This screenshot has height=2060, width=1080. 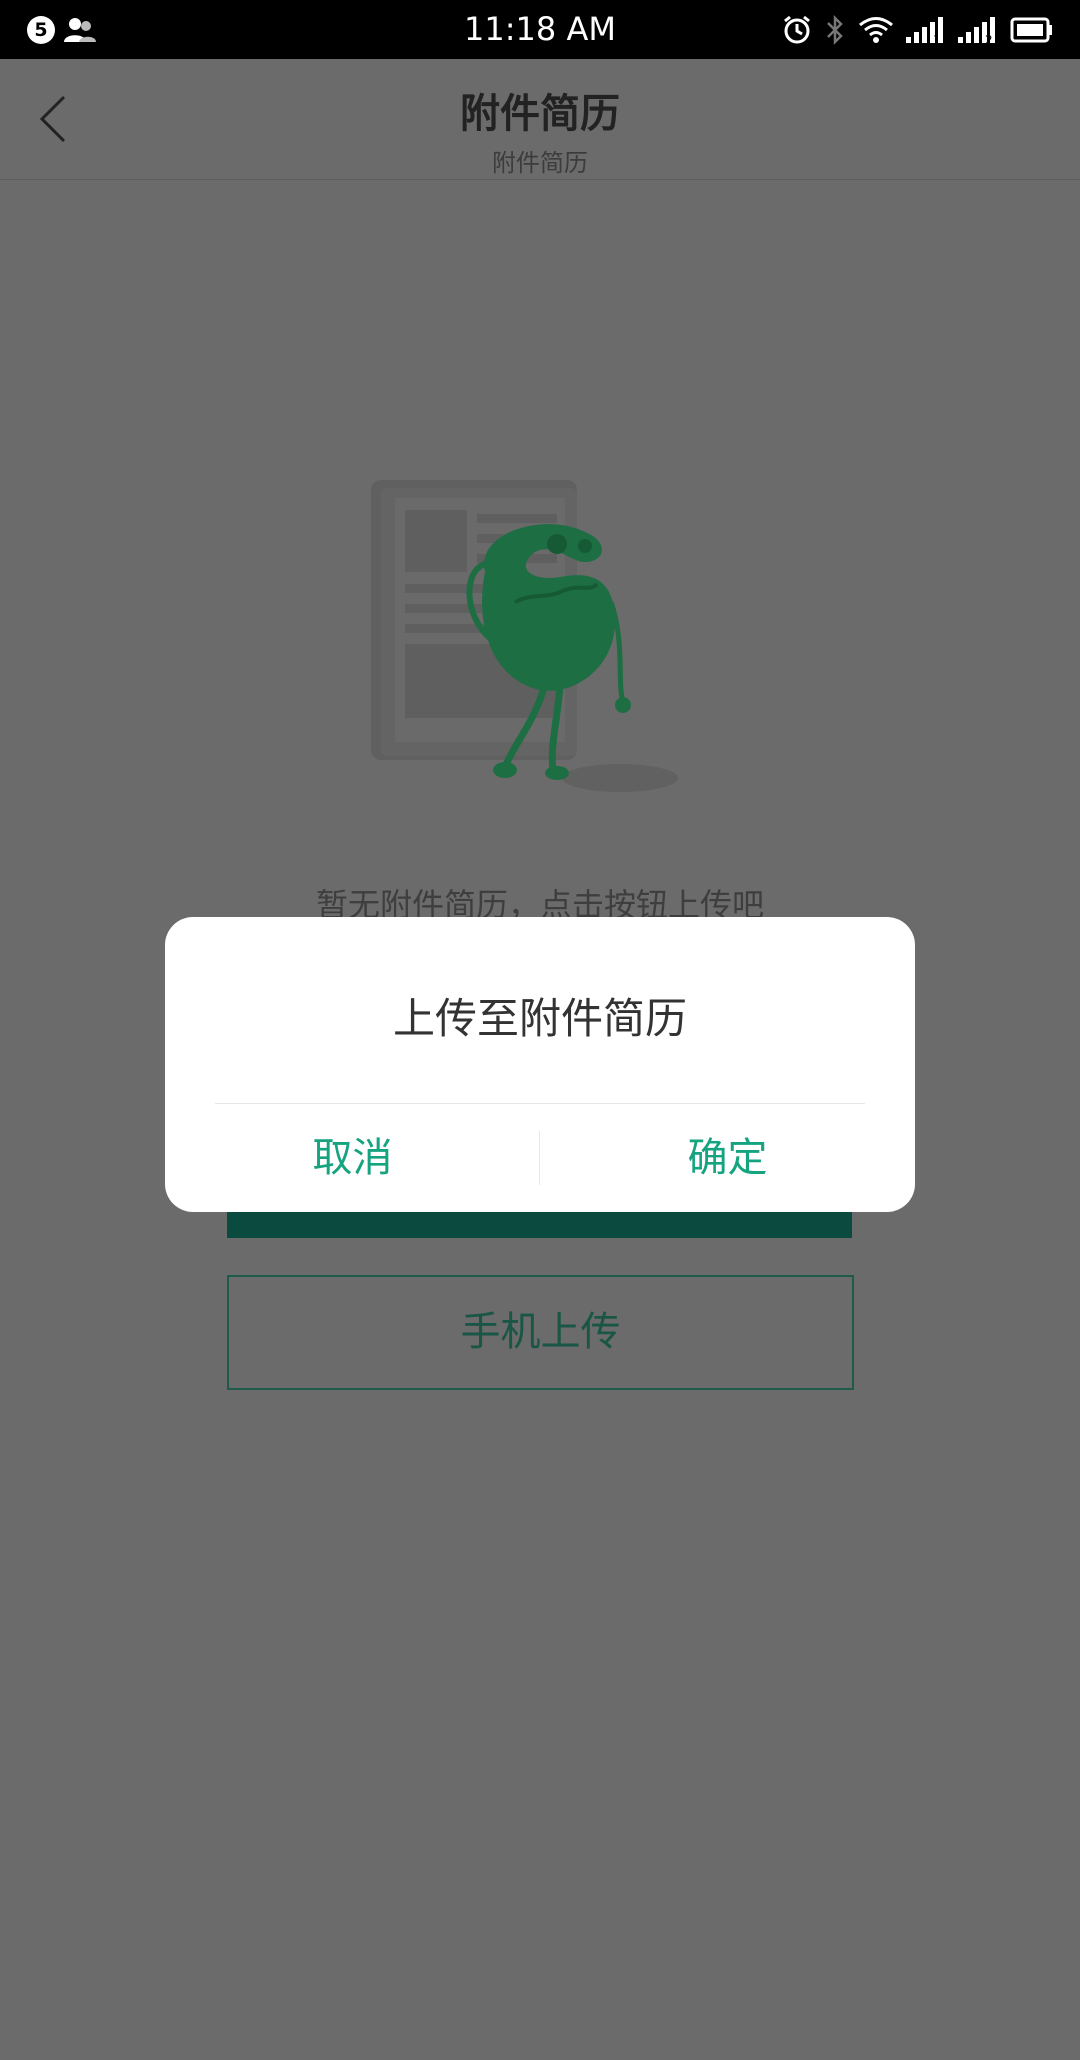 What do you see at coordinates (989, 39) in the screenshot?
I see `sim2-label: 2` at bounding box center [989, 39].